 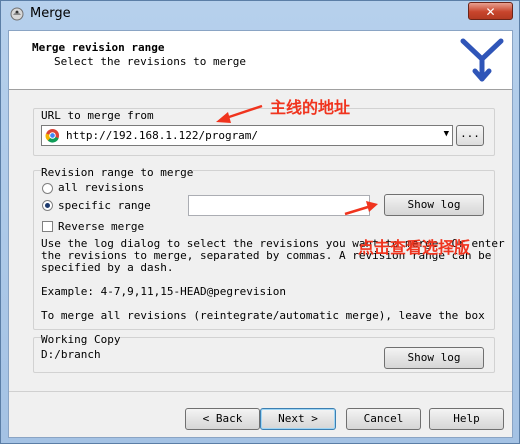 What do you see at coordinates (222, 419) in the screenshot?
I see `back-button: < Back` at bounding box center [222, 419].